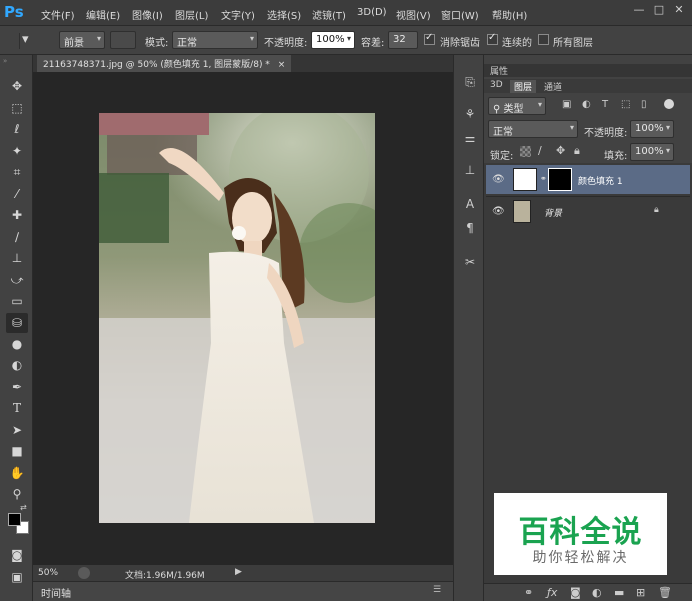  What do you see at coordinates (543, 39) in the screenshot?
I see `all-layers-checkbox` at bounding box center [543, 39].